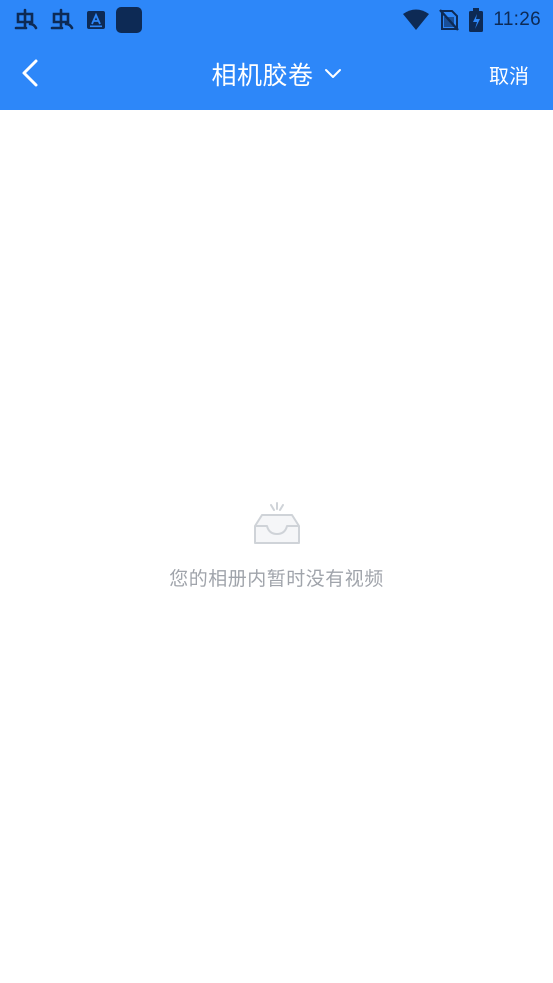  Describe the element at coordinates (333, 74) in the screenshot. I see `chevron-down-icon` at that location.